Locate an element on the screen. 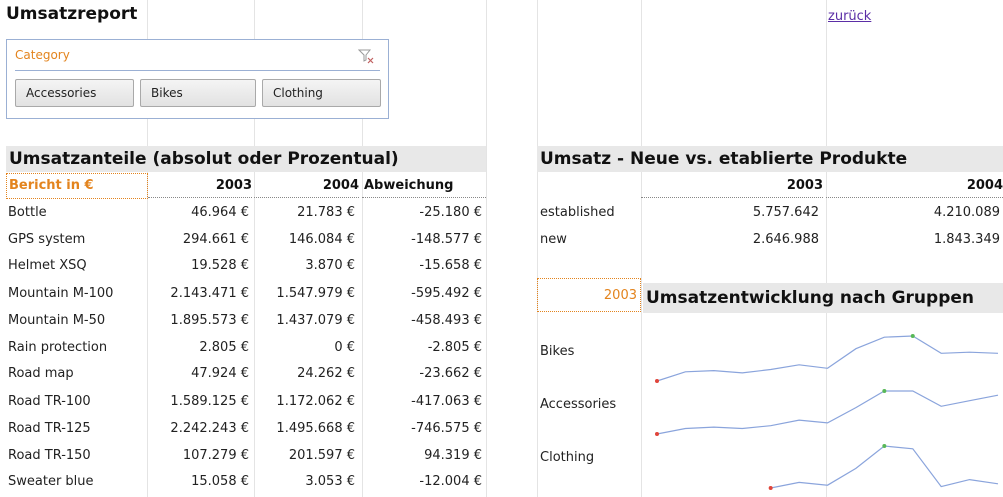  sparkline-chart is located at coordinates (827, 412).